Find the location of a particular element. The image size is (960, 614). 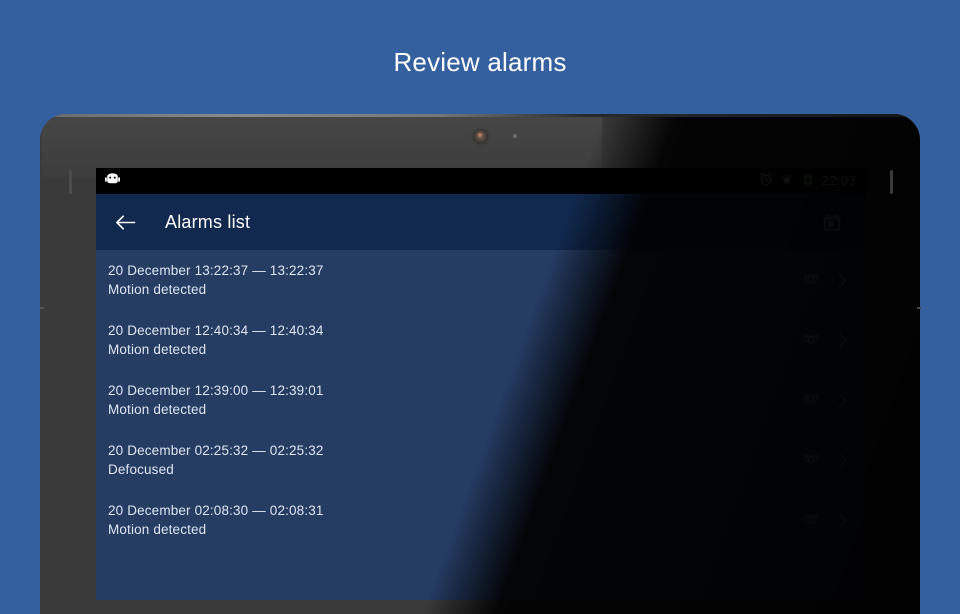

alarm-datetime: 20 December 02:08:30 — 02:08:31 is located at coordinates (216, 510).